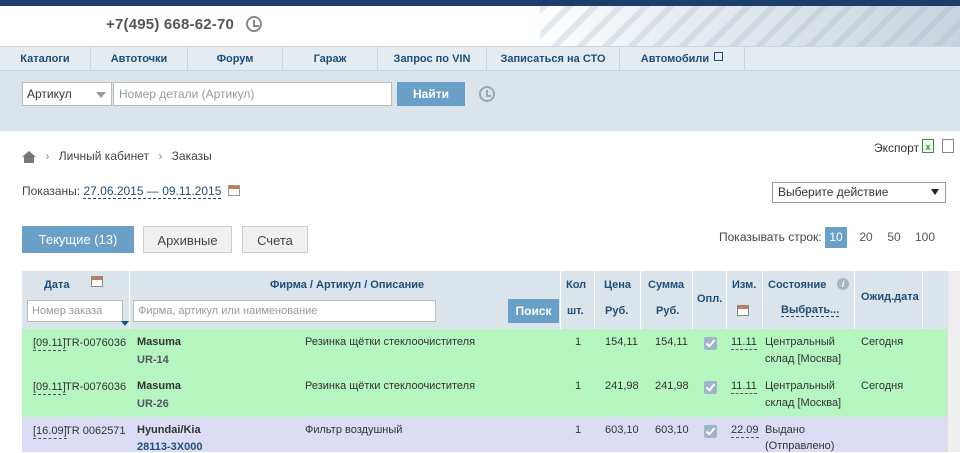  Describe the element at coordinates (859, 192) in the screenshot. I see `action-select: Выберите действие` at that location.